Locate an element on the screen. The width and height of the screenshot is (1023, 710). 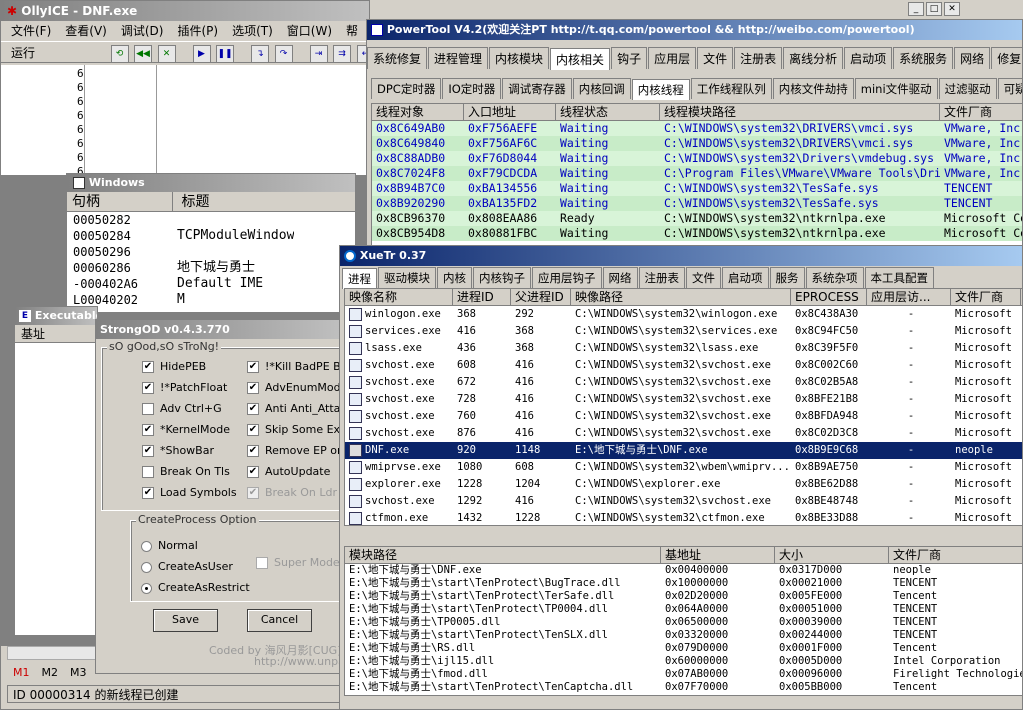
tab: 服务 is located at coordinates (787, 277).